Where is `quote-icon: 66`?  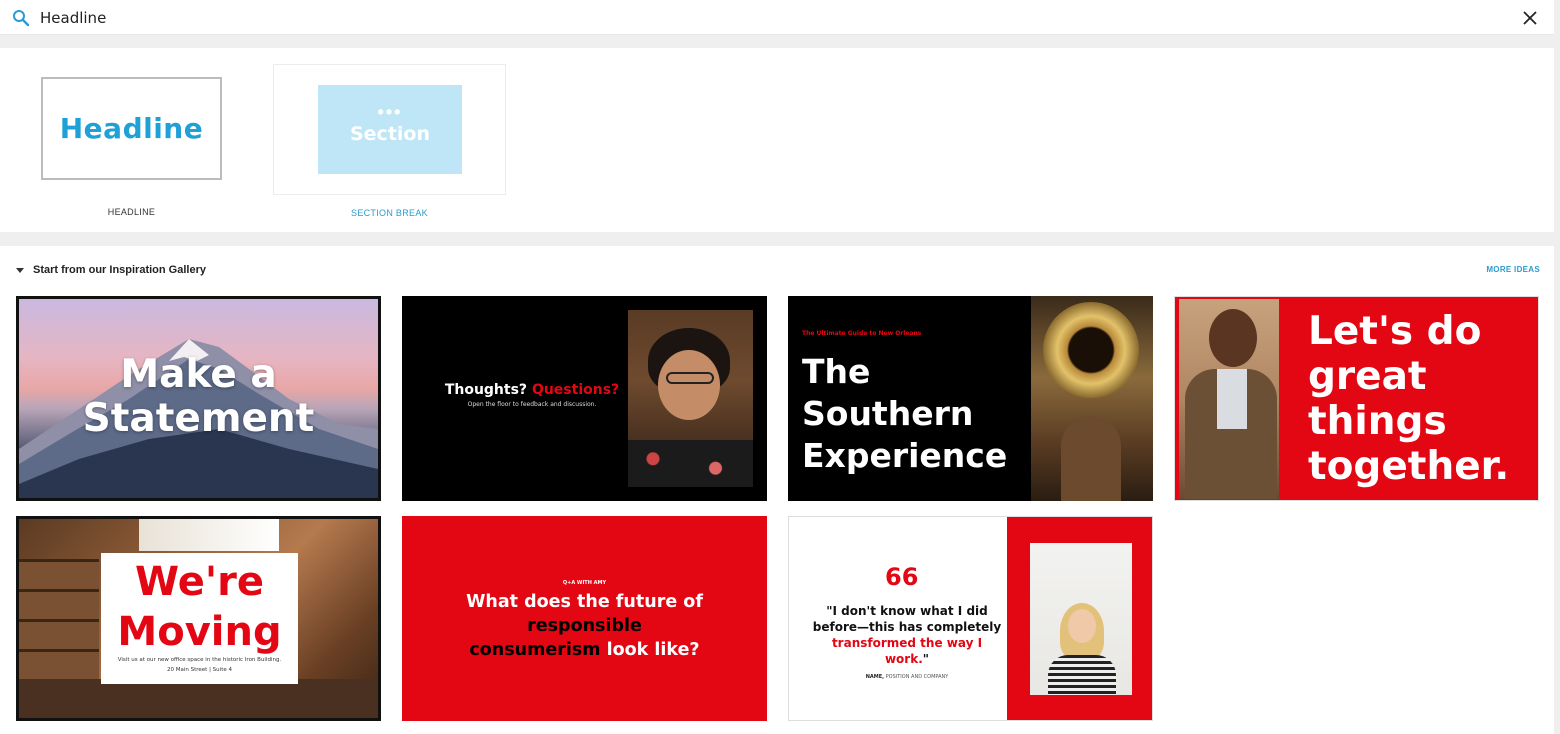
quote-icon: 66 is located at coordinates (902, 577).